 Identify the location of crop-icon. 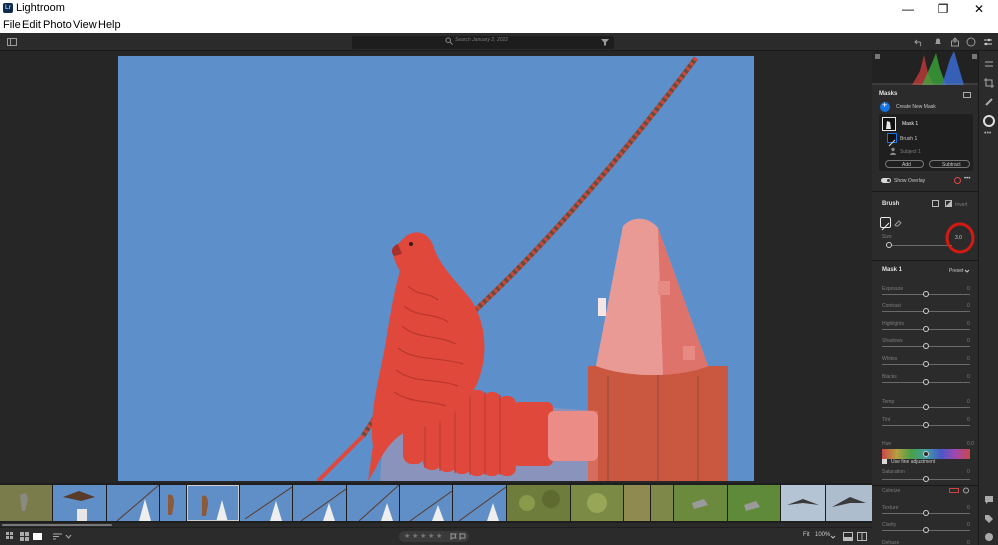
(989, 83).